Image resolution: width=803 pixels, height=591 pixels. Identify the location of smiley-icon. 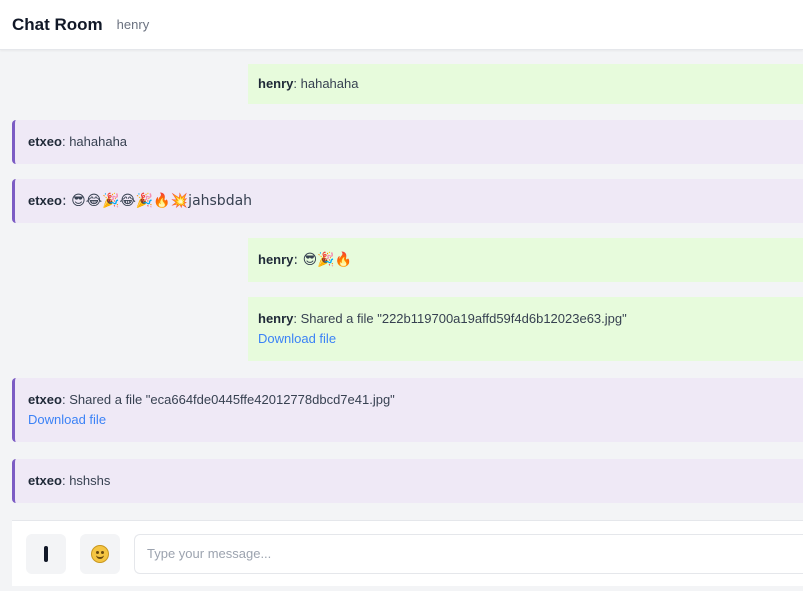
(100, 553).